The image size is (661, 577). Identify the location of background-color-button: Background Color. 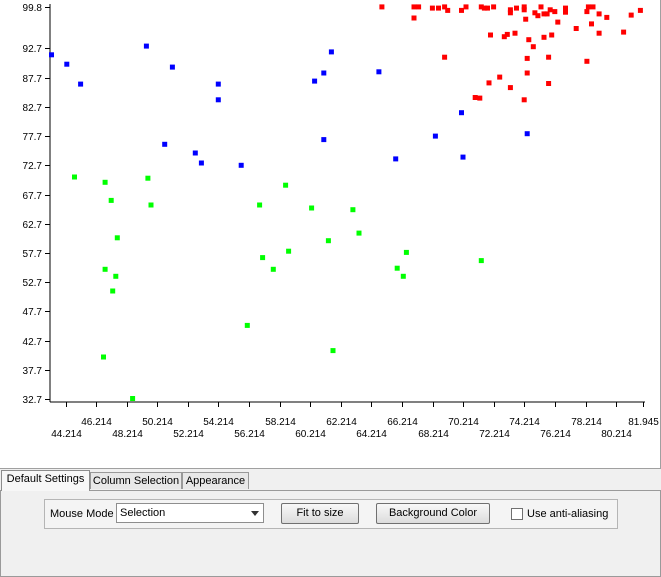
(433, 513).